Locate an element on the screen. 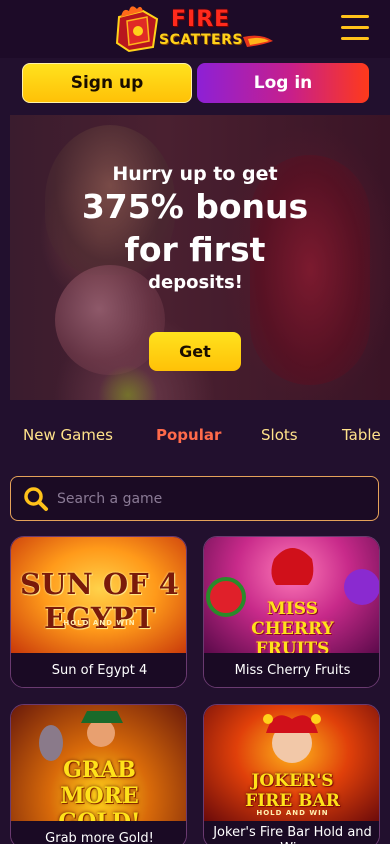  sign-up-button: Sign up is located at coordinates (107, 83).